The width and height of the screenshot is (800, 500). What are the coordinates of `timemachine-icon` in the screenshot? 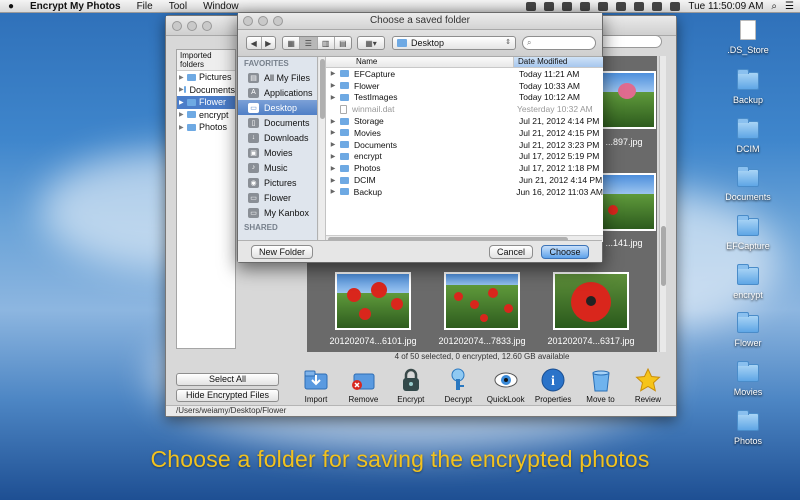 It's located at (585, 6).